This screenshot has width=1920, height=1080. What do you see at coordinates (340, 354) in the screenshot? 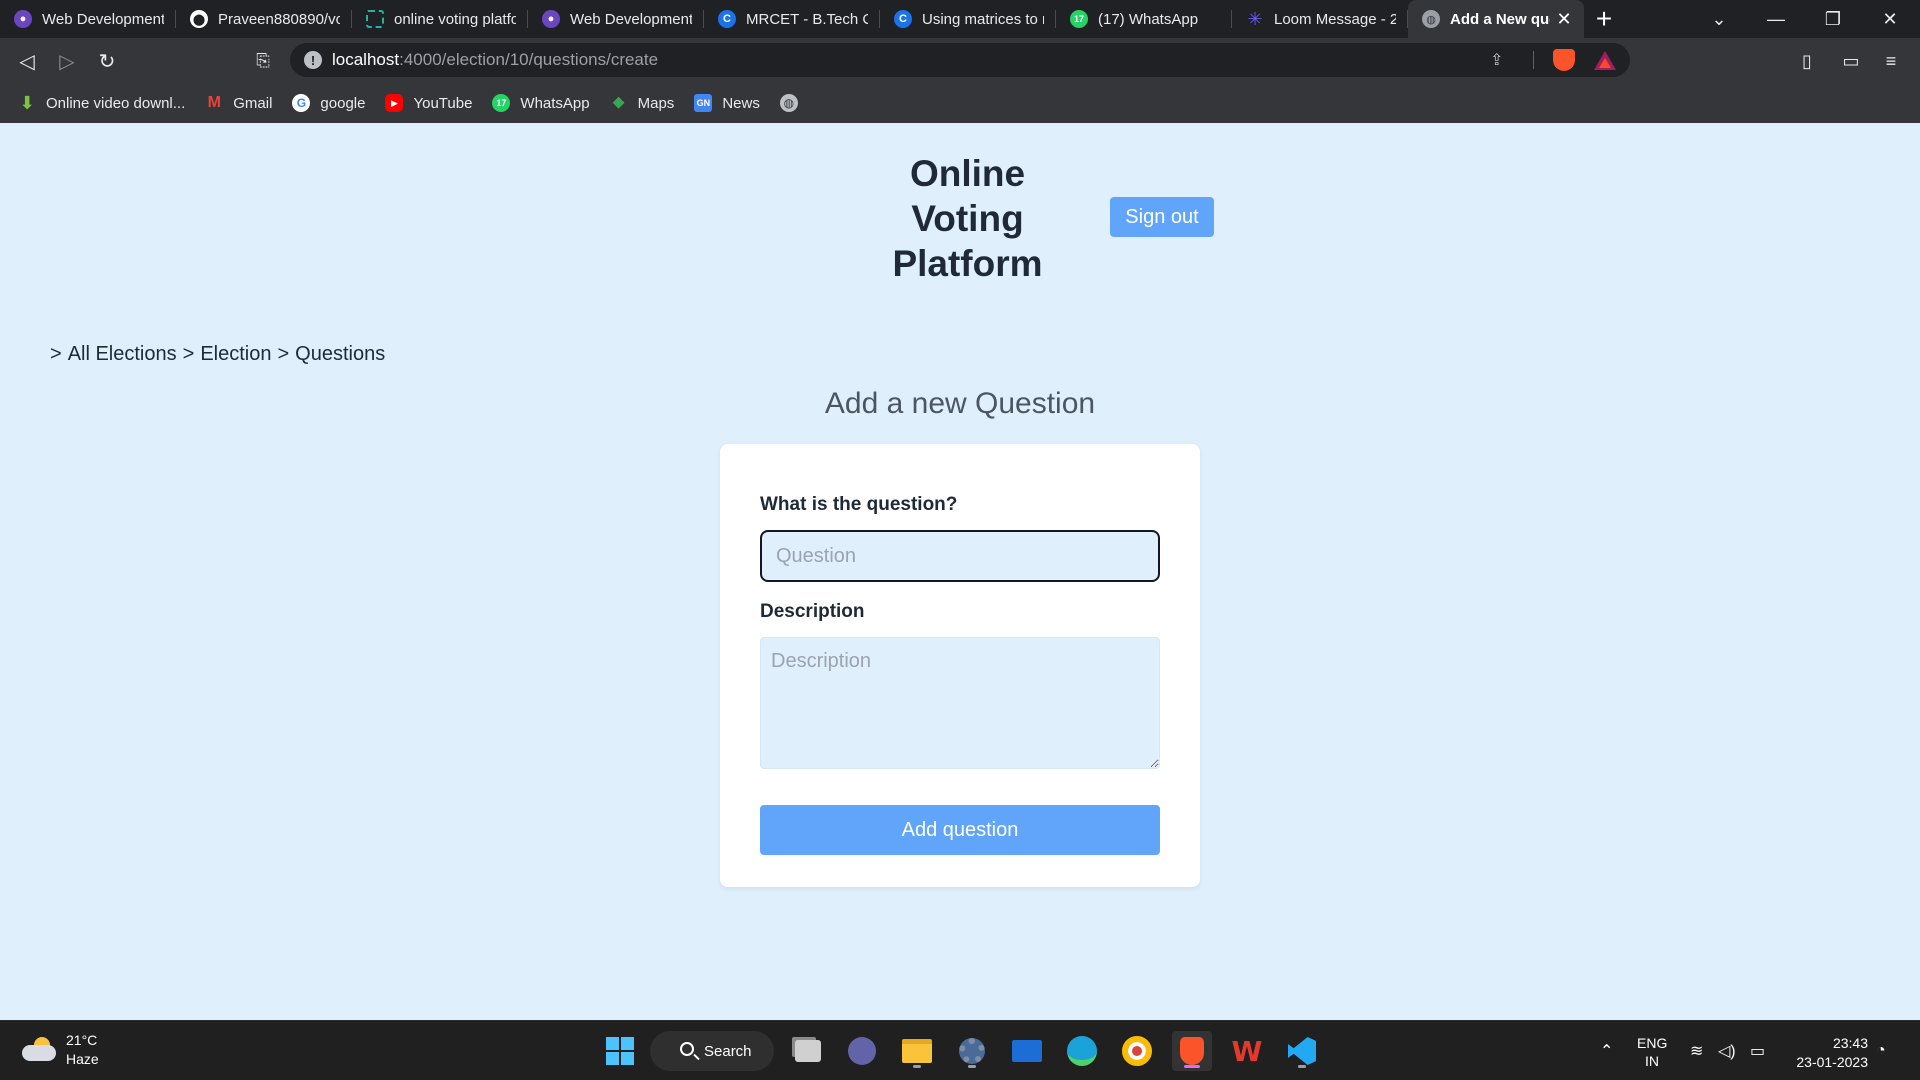
I see `breadcrumb-questions: Questions` at bounding box center [340, 354].